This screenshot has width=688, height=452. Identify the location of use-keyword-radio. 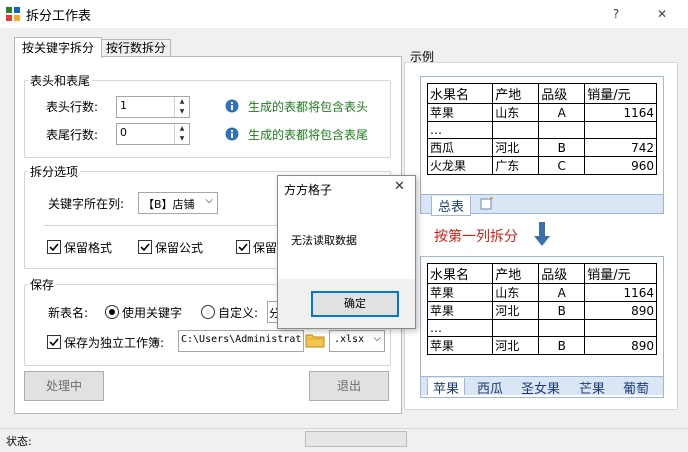
(112, 312).